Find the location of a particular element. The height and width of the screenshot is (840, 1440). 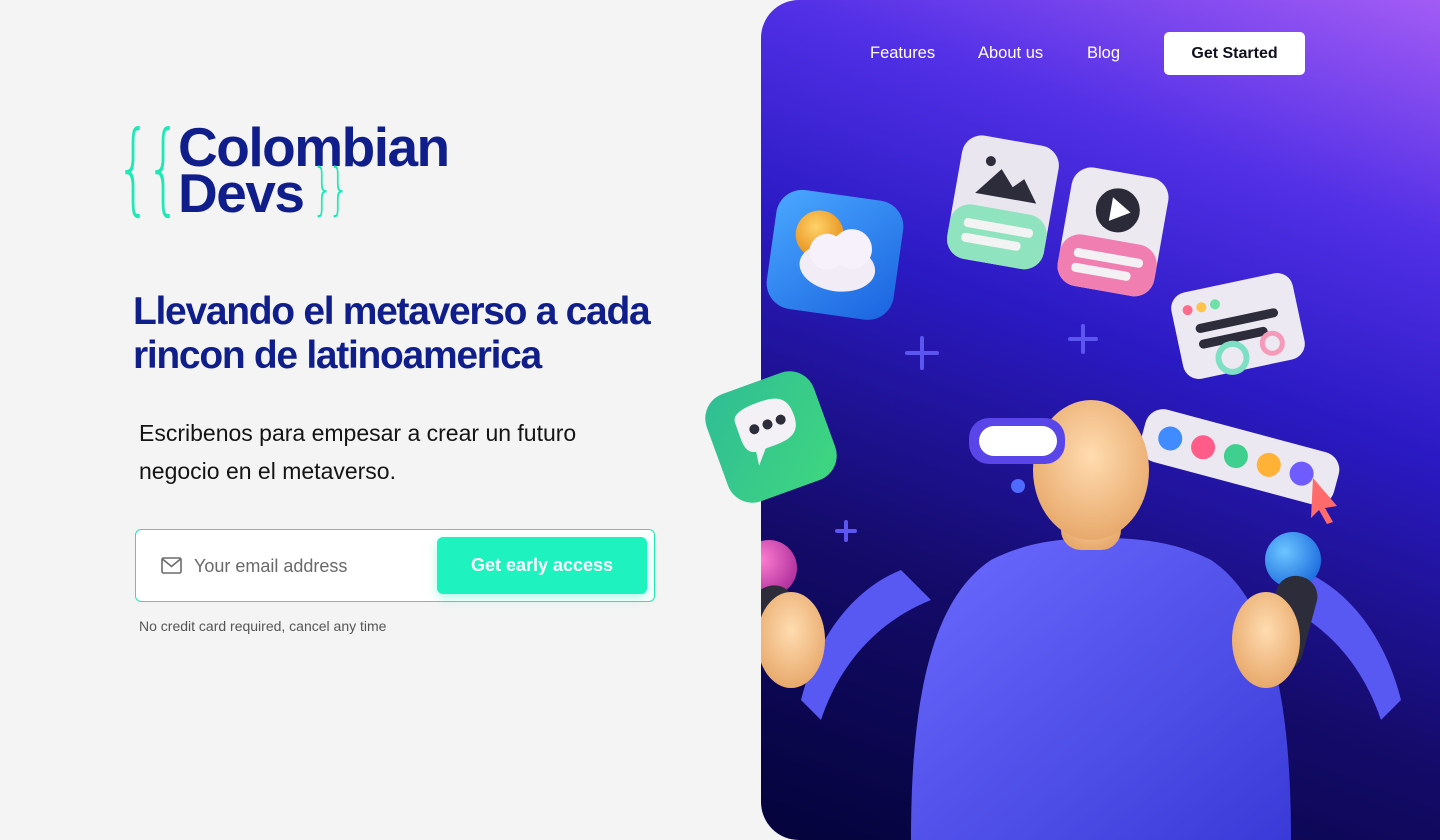

settings-card-icon is located at coordinates (1238, 326).